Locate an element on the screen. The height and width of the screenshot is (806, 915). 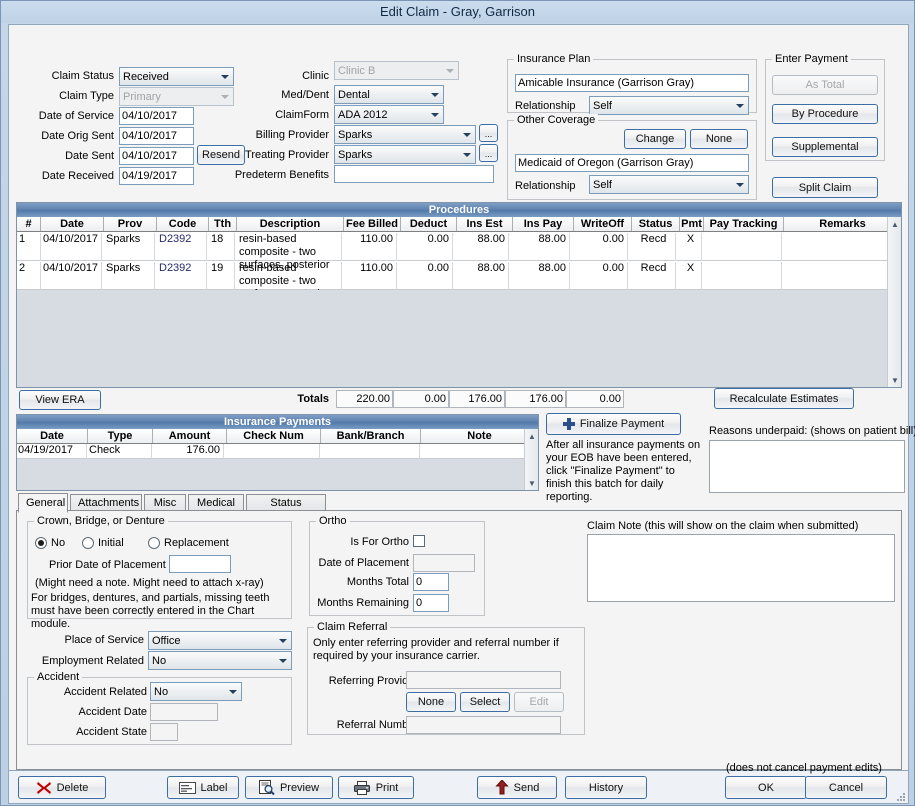
other-coverage-none-button: None is located at coordinates (719, 139).